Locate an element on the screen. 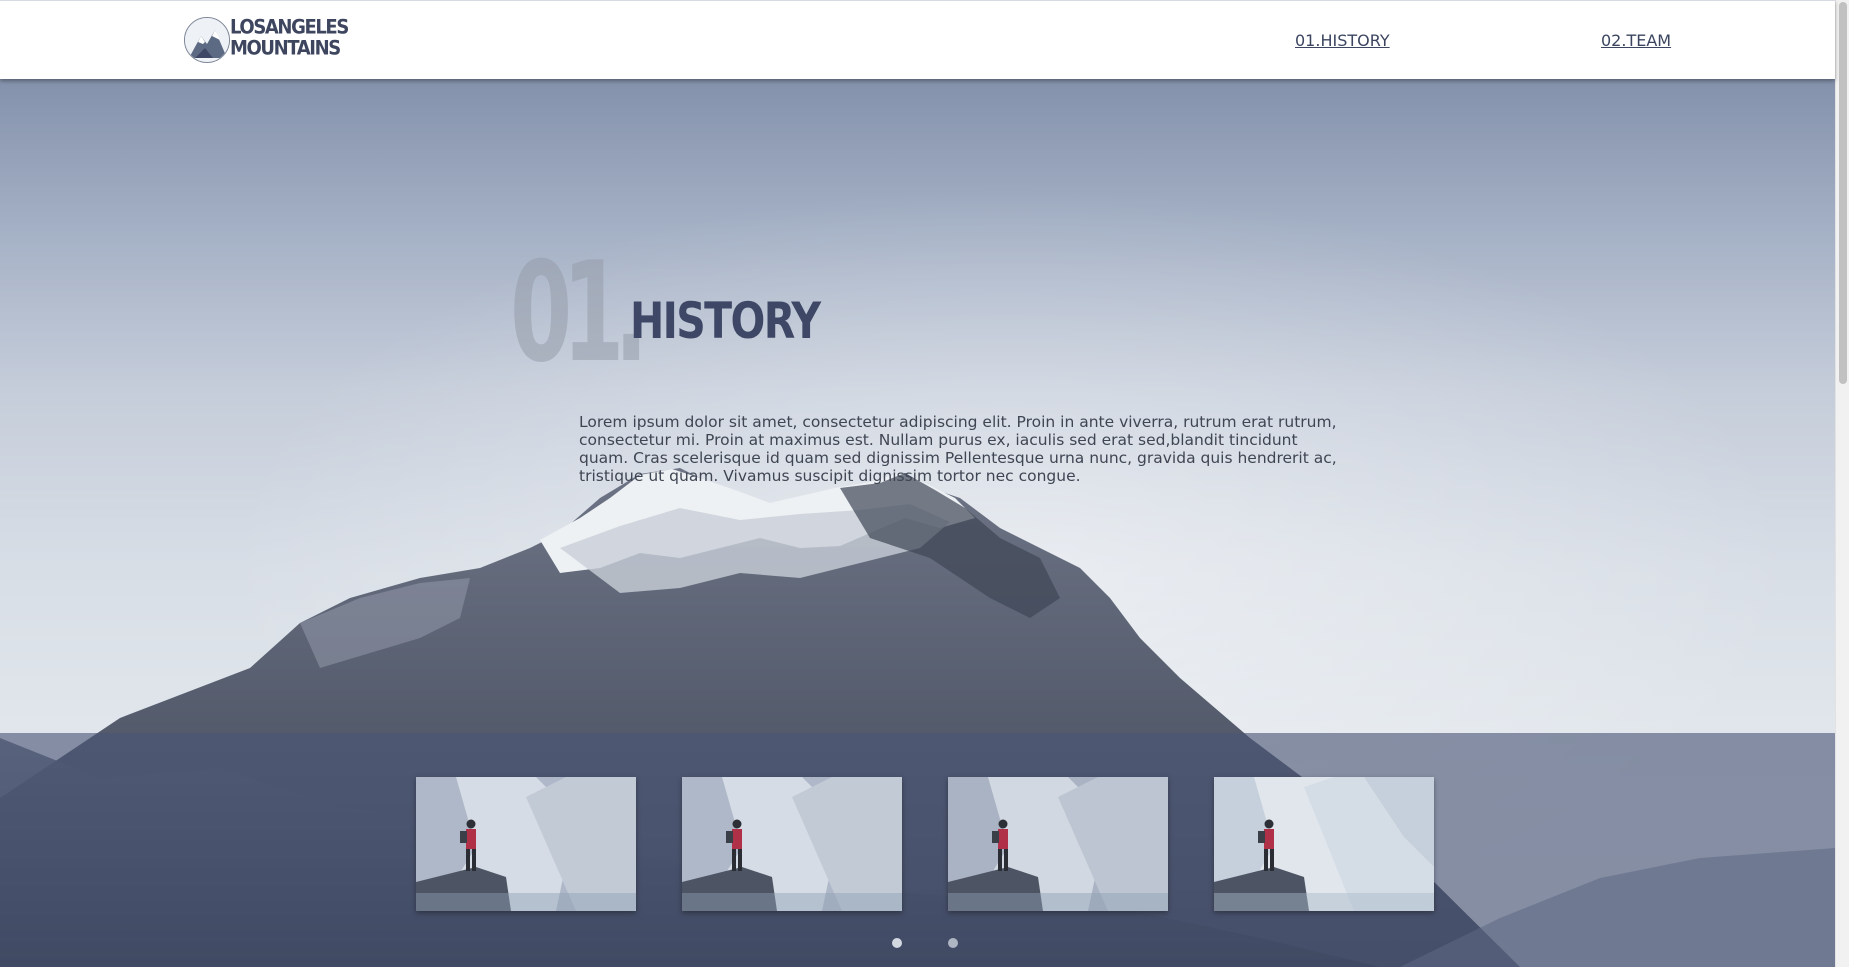  site-logo: LOSANGELES MOUNTAINS is located at coordinates (266, 39).